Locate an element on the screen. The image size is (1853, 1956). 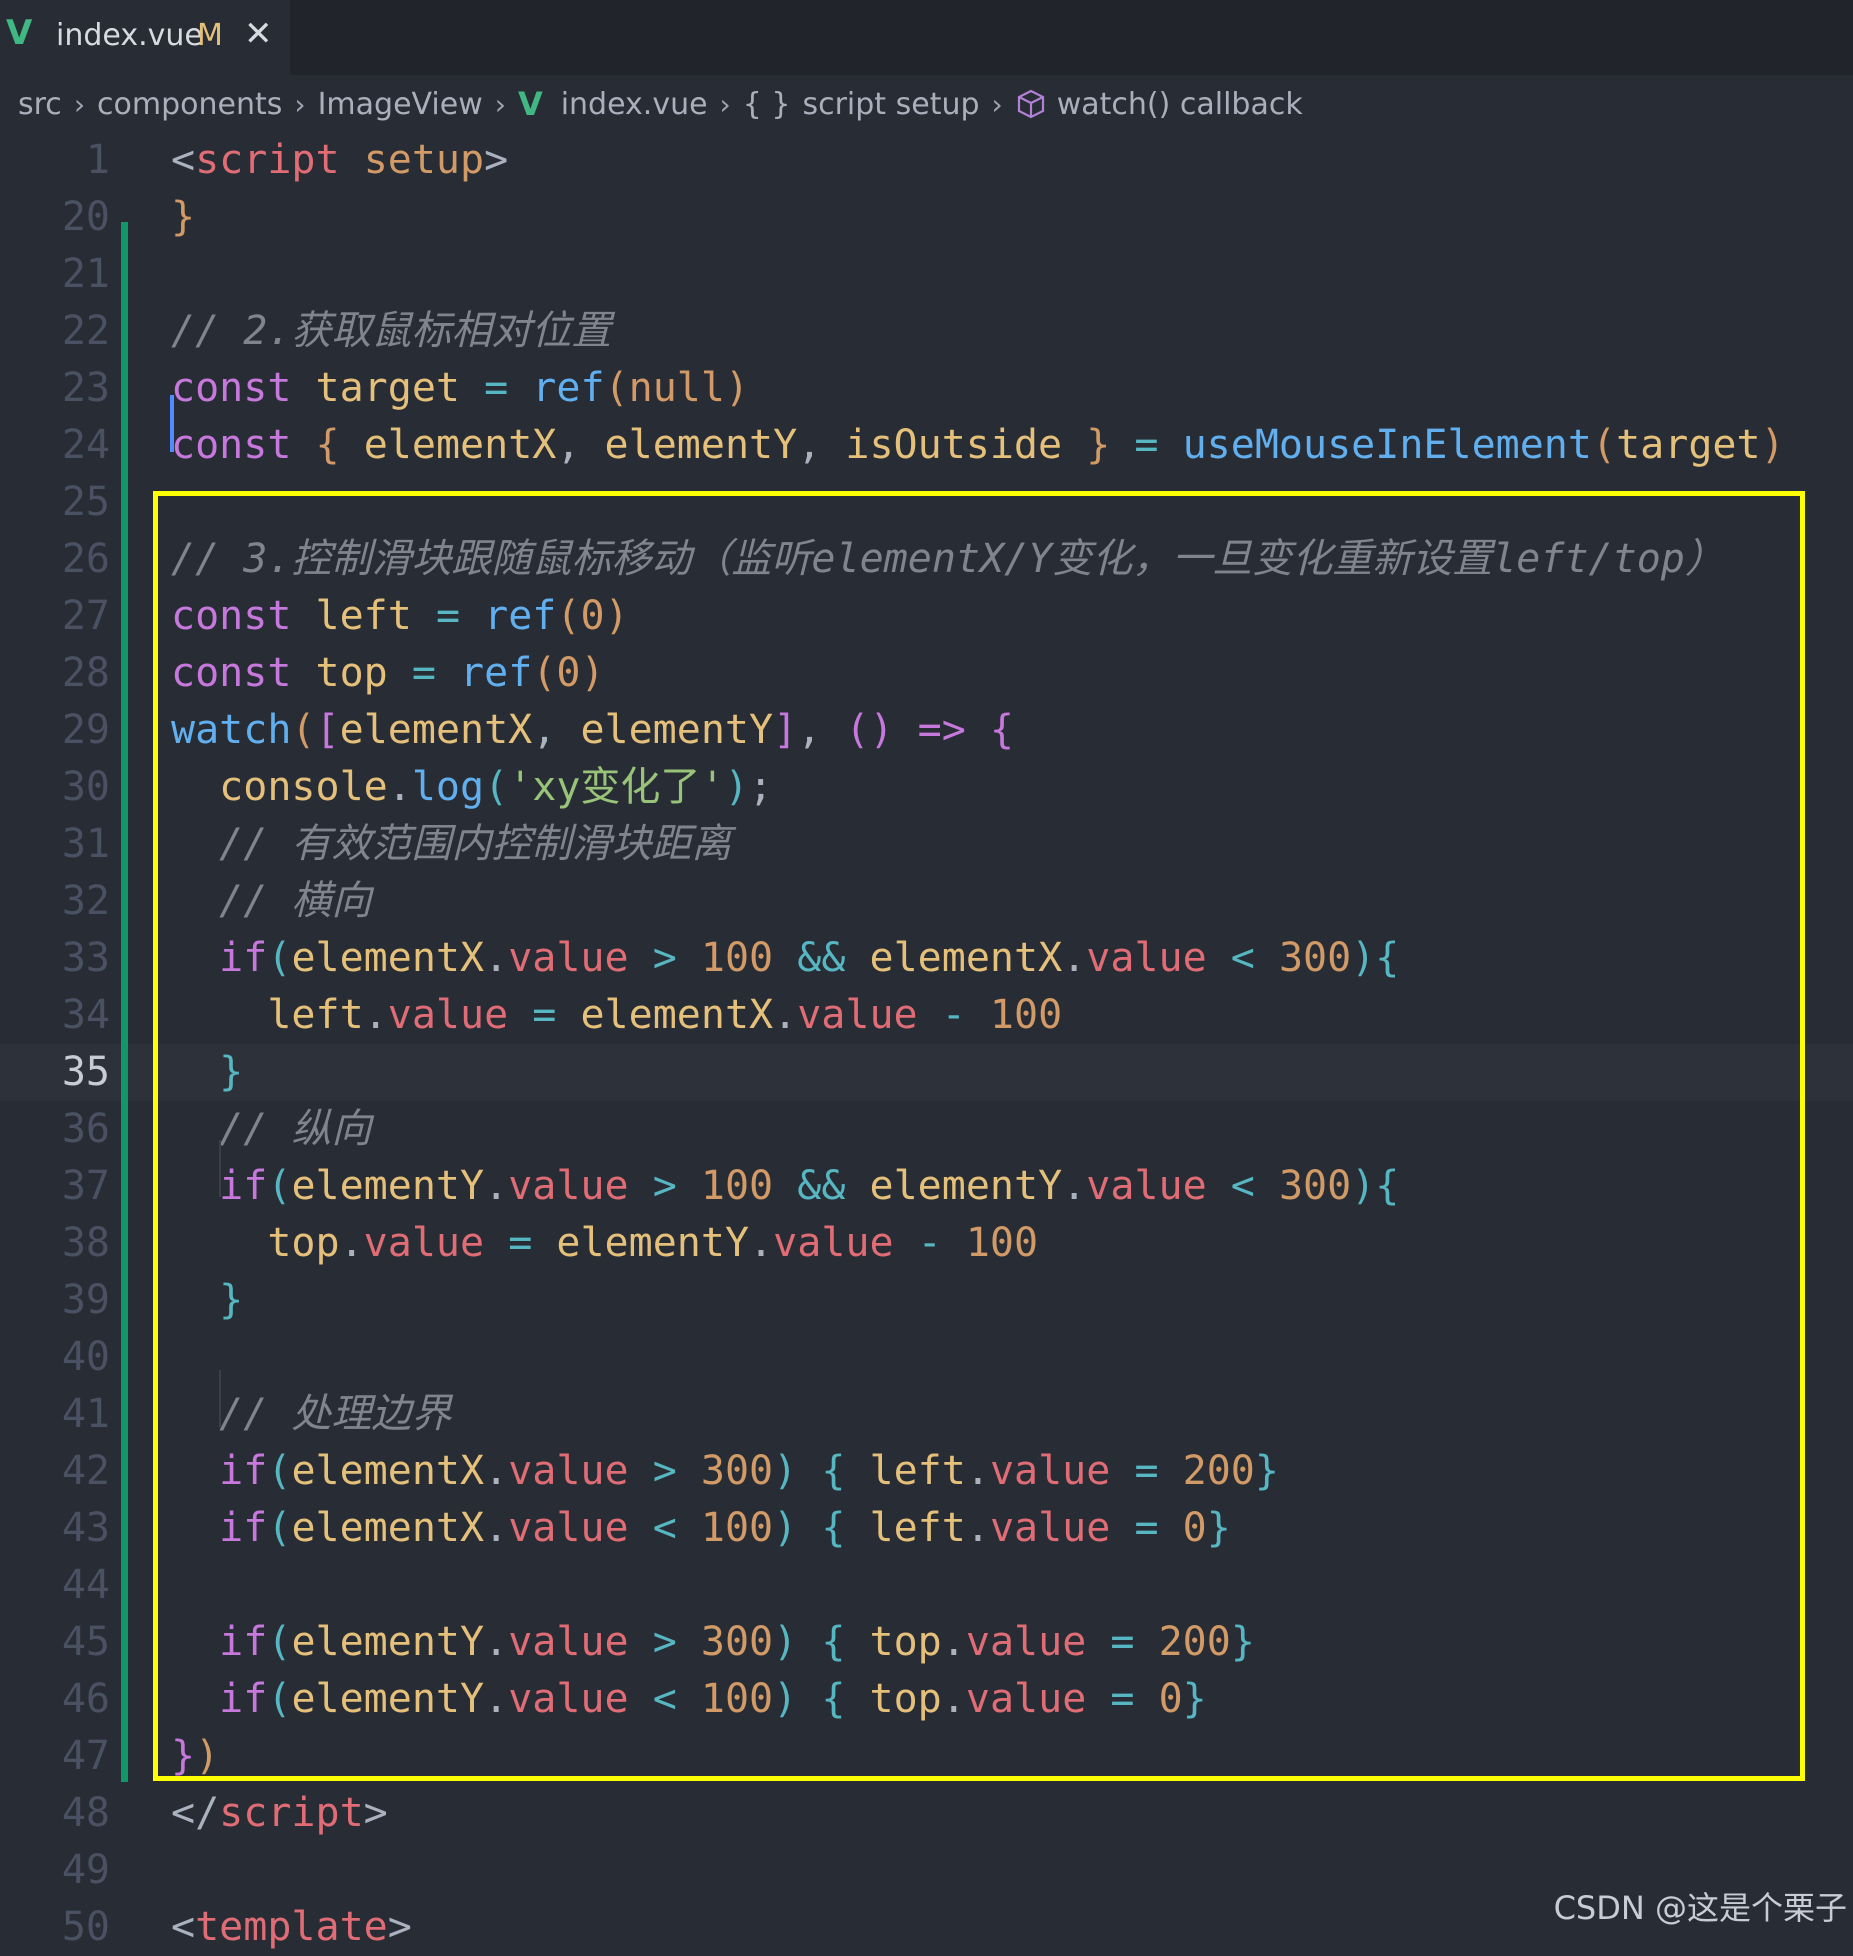
code-line: 23 const target = ref(null) is located at coordinates (926, 388).